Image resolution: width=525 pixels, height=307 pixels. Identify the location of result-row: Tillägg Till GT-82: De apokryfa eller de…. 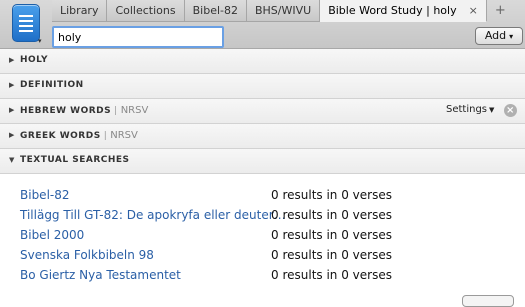
(262, 216).